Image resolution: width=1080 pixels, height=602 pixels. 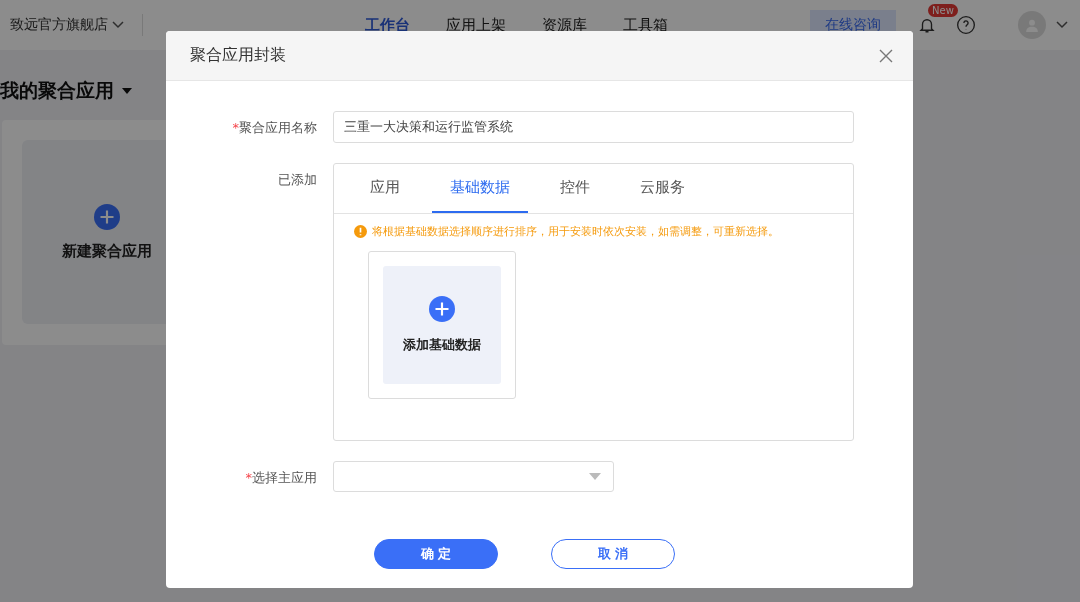 What do you see at coordinates (387, 25) in the screenshot?
I see `nav-tab: 工作台` at bounding box center [387, 25].